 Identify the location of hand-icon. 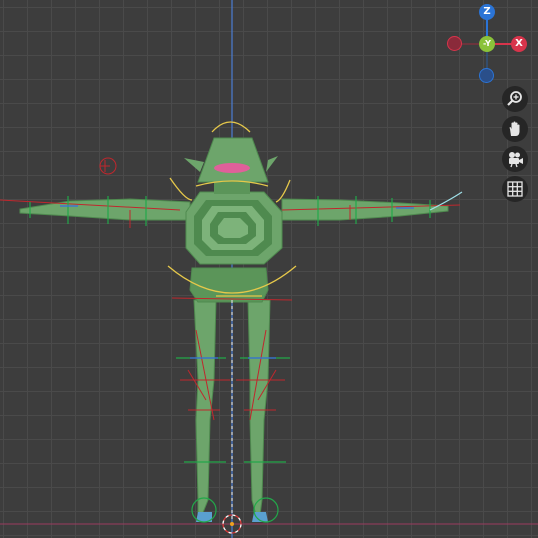
(514, 128).